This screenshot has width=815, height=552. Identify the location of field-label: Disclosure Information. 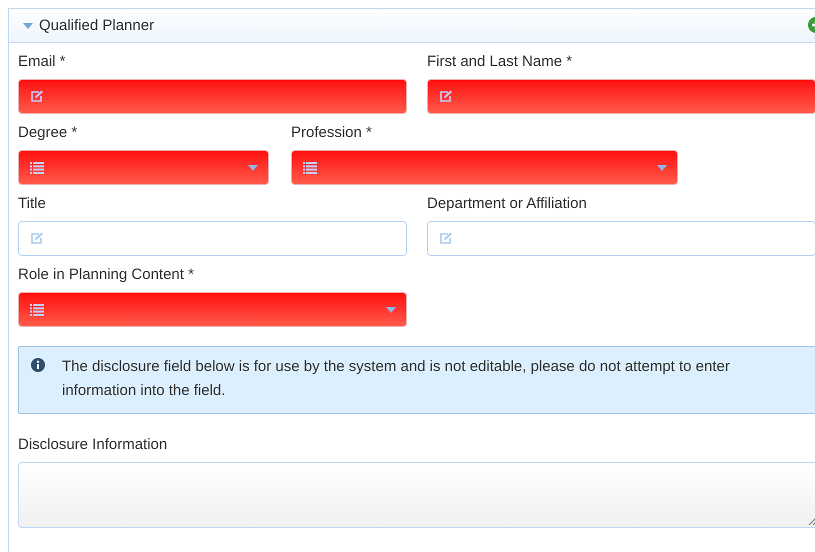
(93, 445).